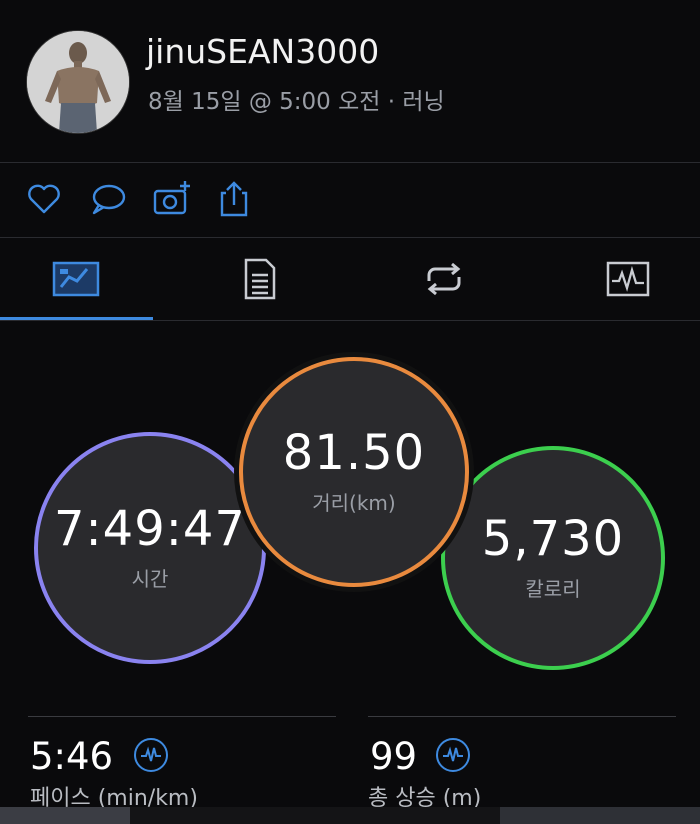  I want to click on tab-charts, so click(626, 279).